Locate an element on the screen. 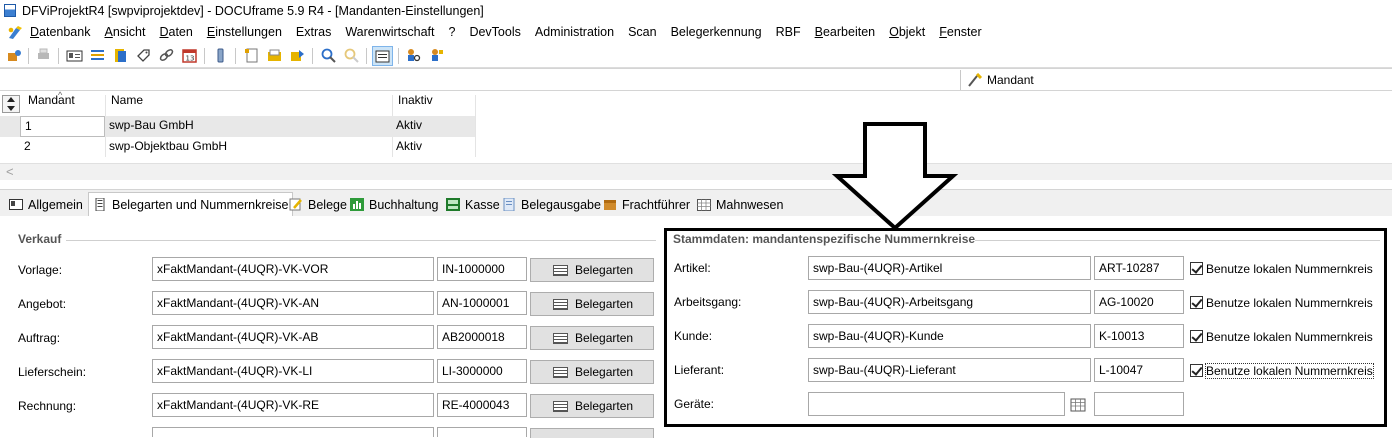 The image size is (1392, 438). new-document-icon is located at coordinates (251, 55).